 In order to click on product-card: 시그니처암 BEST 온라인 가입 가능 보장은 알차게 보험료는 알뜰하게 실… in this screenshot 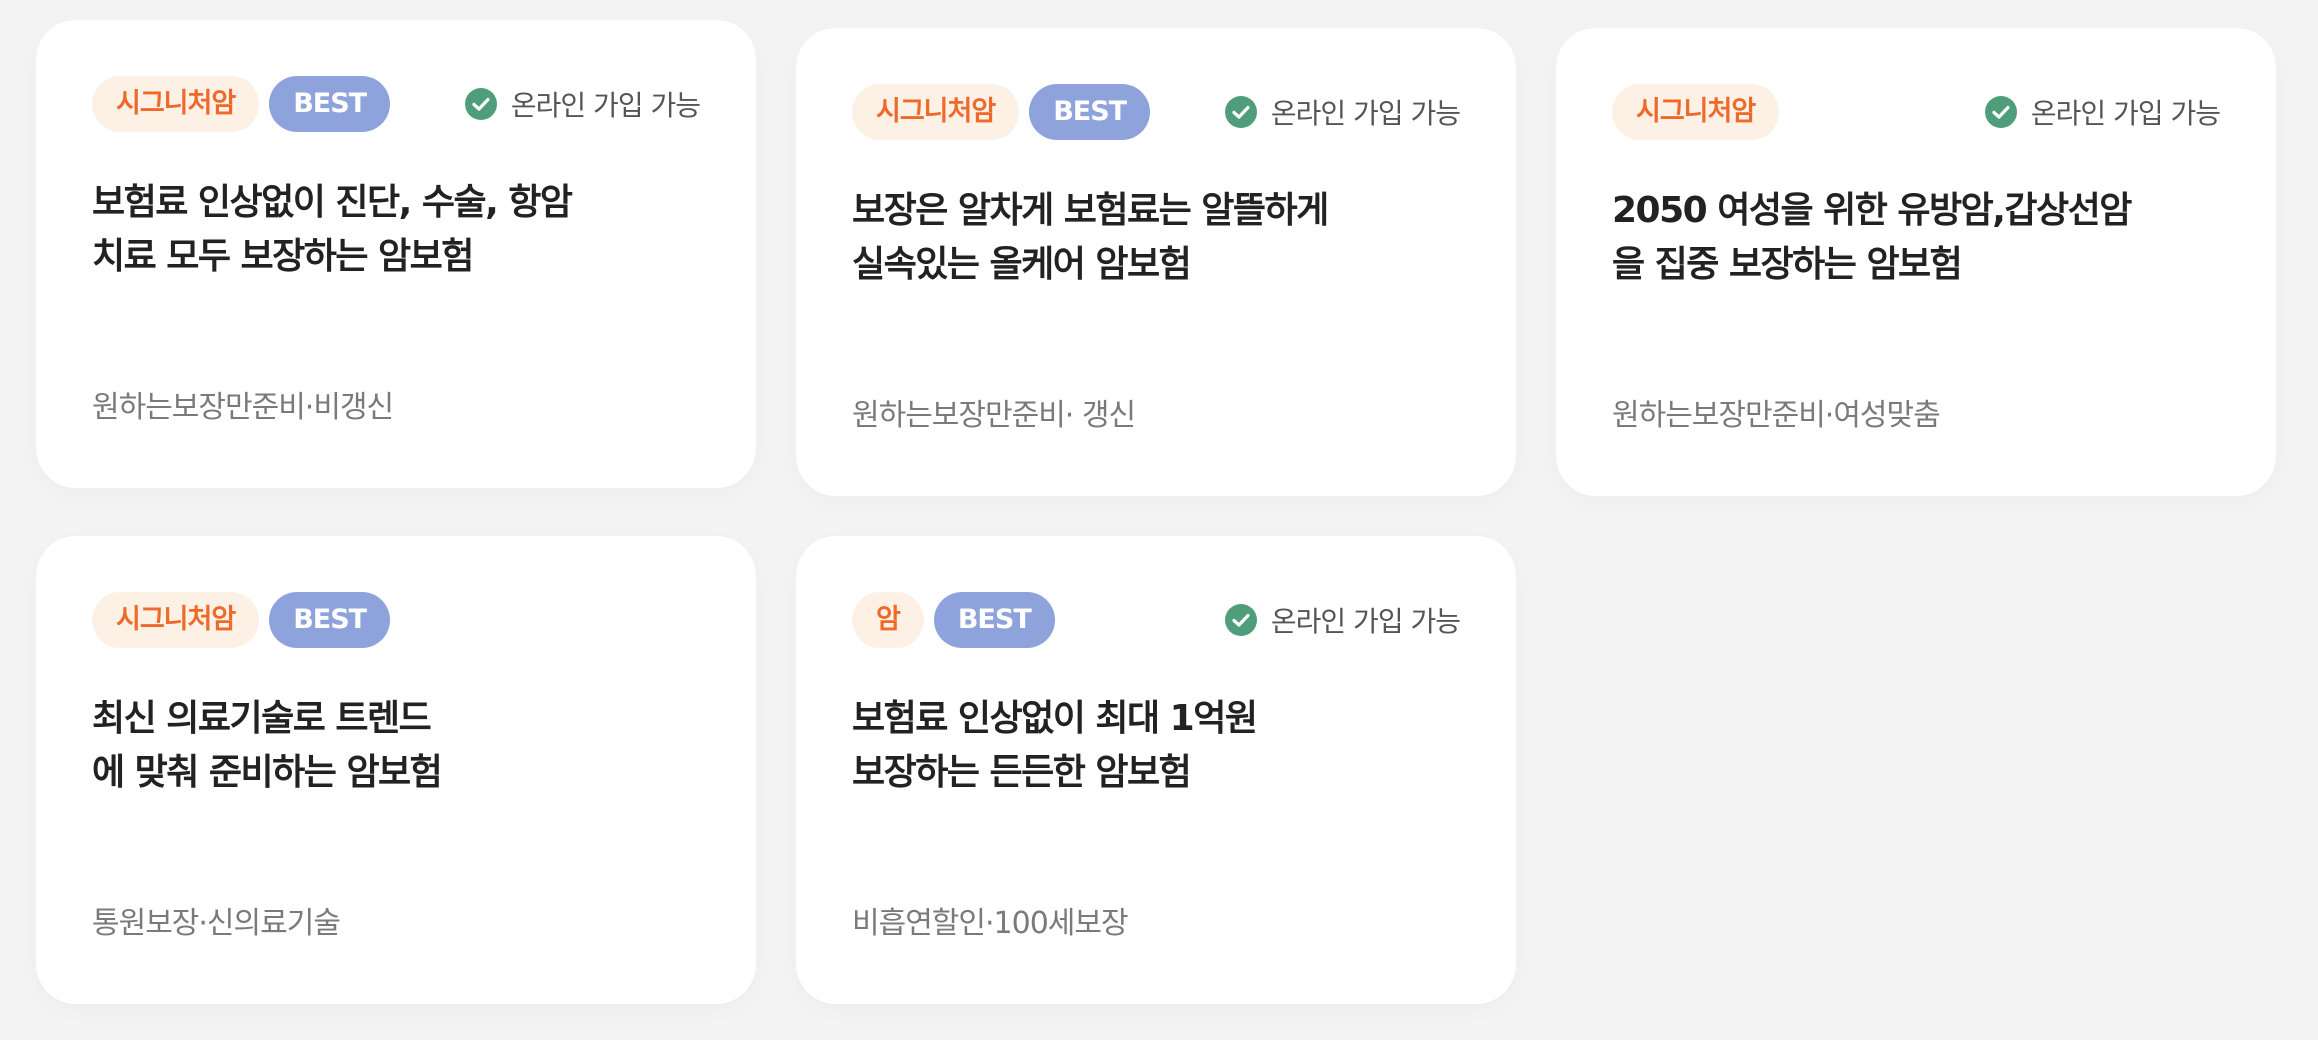, I will do `click(1156, 262)`.